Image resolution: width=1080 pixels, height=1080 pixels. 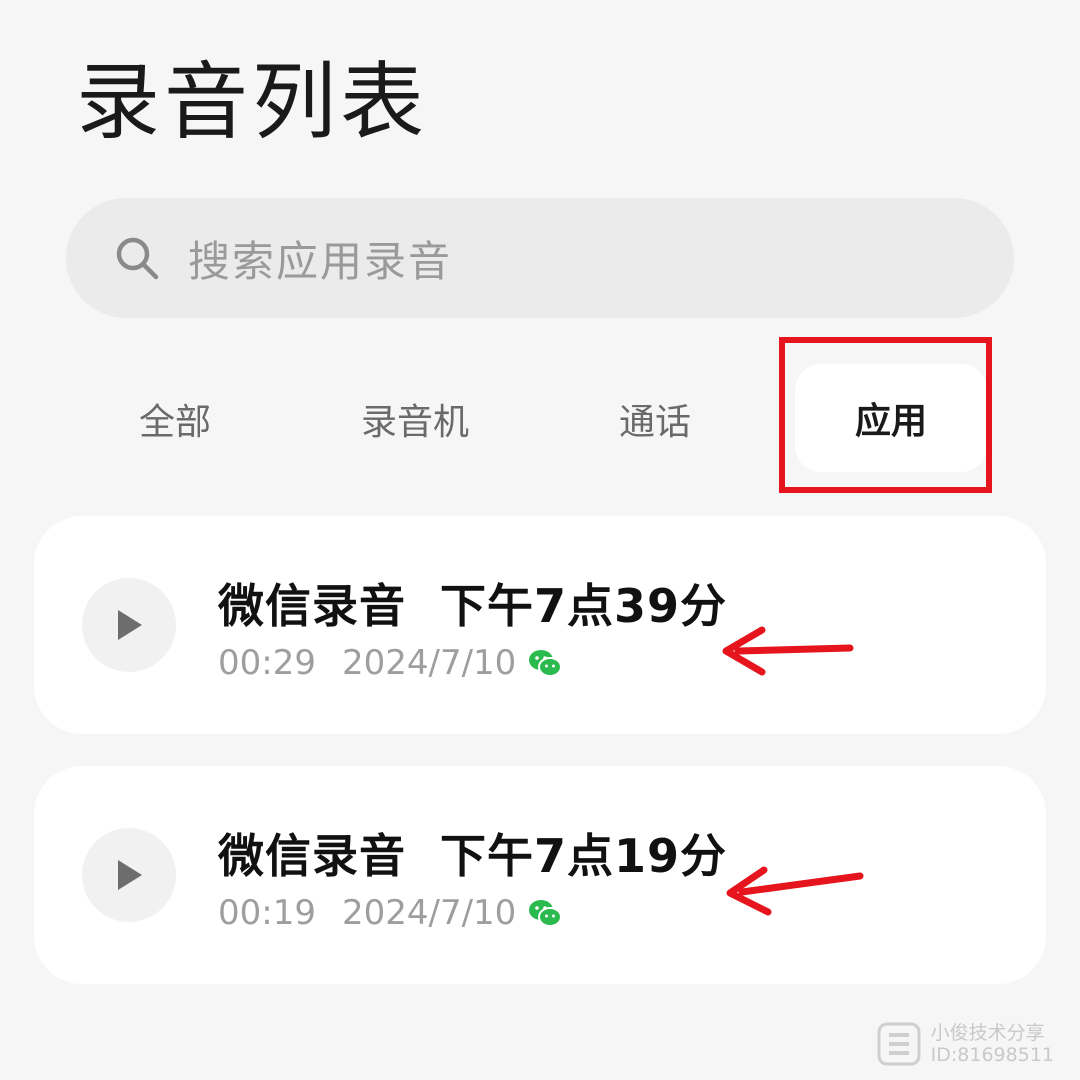 I want to click on search-placeholder: 搜索应用录音, so click(x=320, y=261).